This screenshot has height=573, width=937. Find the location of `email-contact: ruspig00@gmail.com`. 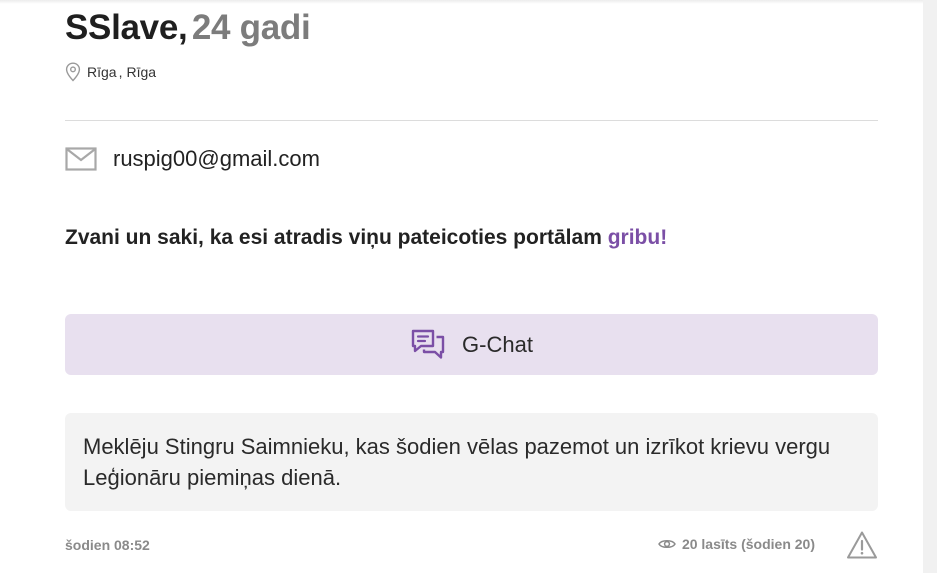

email-contact: ruspig00@gmail.com is located at coordinates (192, 159).